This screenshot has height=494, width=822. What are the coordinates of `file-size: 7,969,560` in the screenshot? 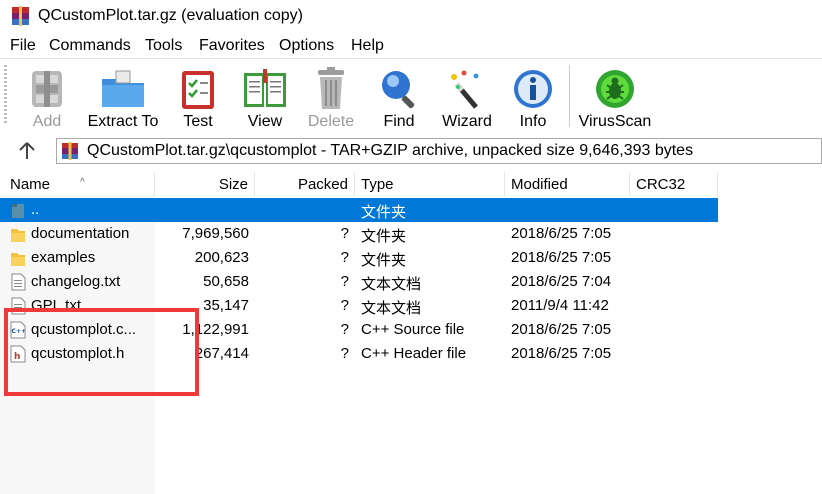 It's located at (215, 233).